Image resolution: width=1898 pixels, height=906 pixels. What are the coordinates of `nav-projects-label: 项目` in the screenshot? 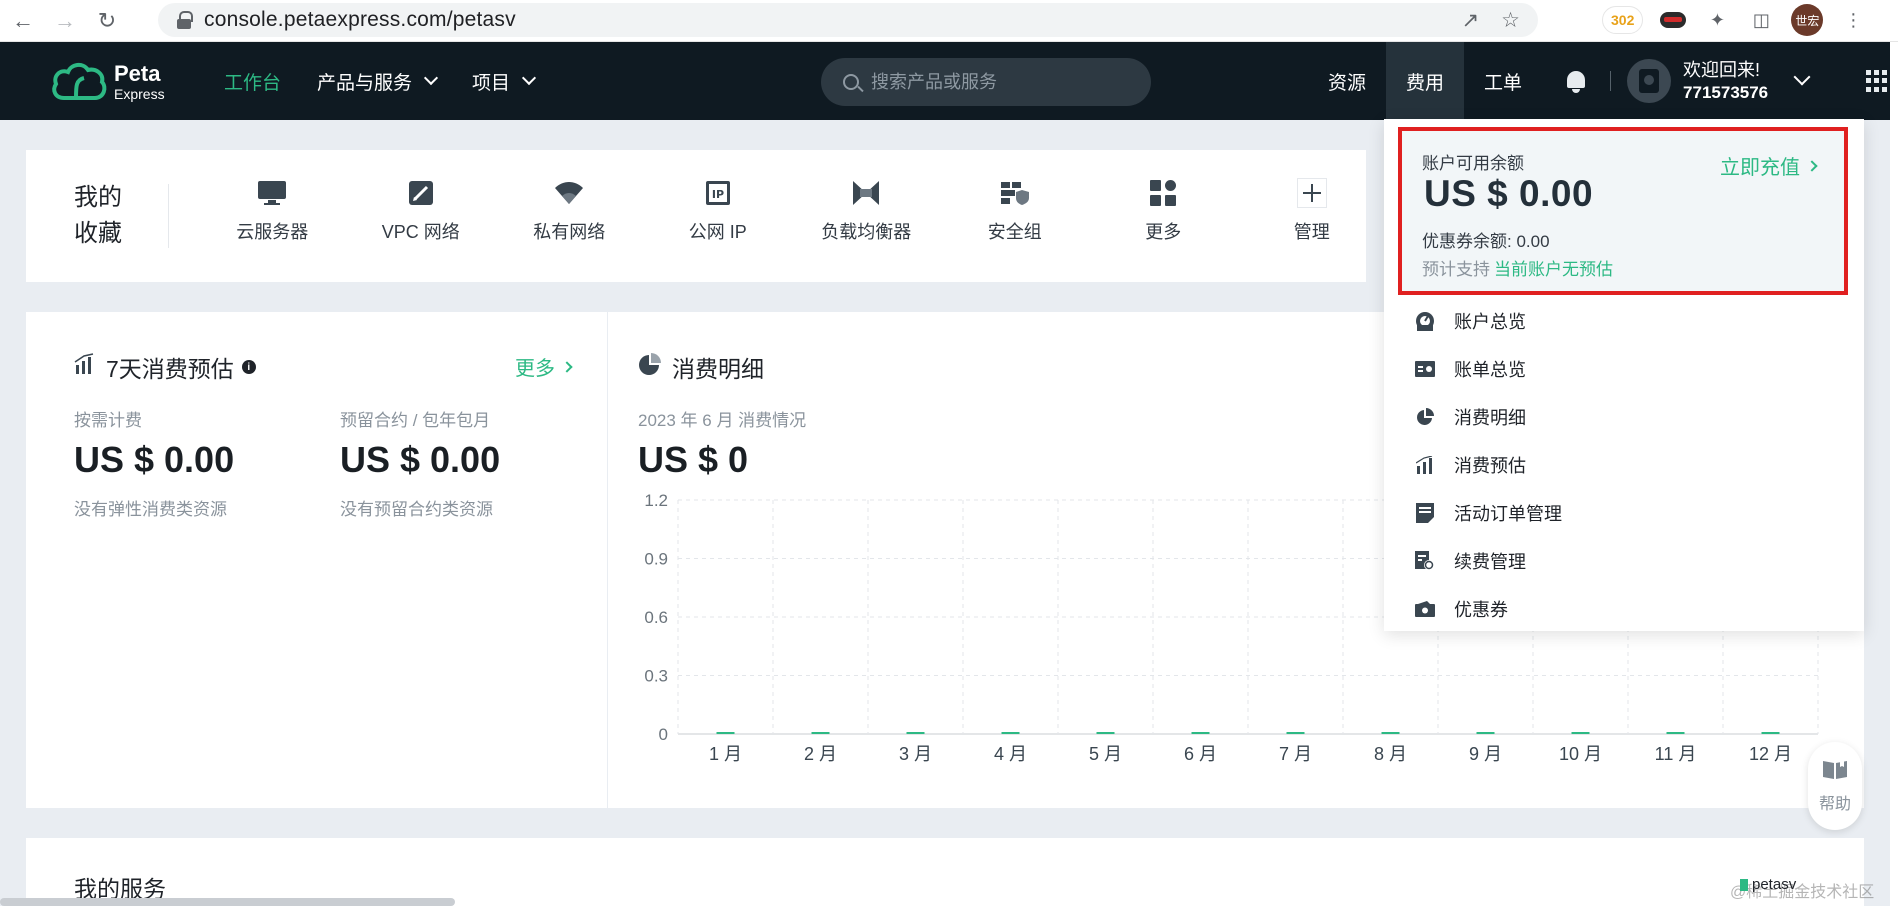 It's located at (491, 83).